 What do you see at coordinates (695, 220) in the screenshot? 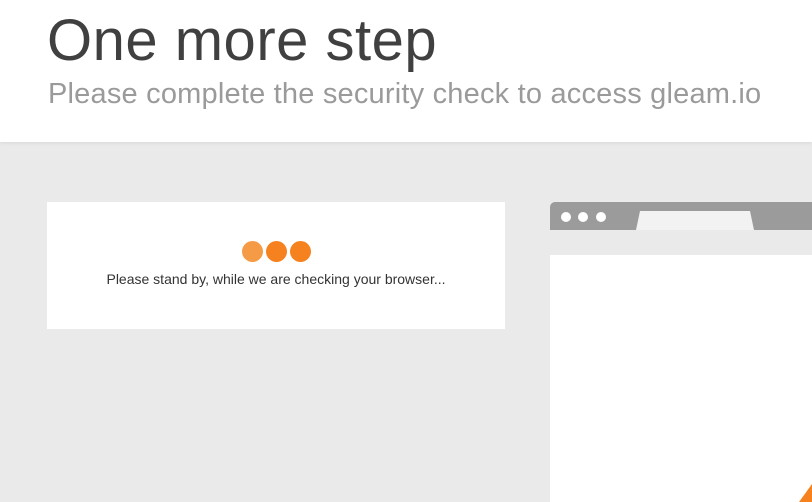
I see `browser-tab` at bounding box center [695, 220].